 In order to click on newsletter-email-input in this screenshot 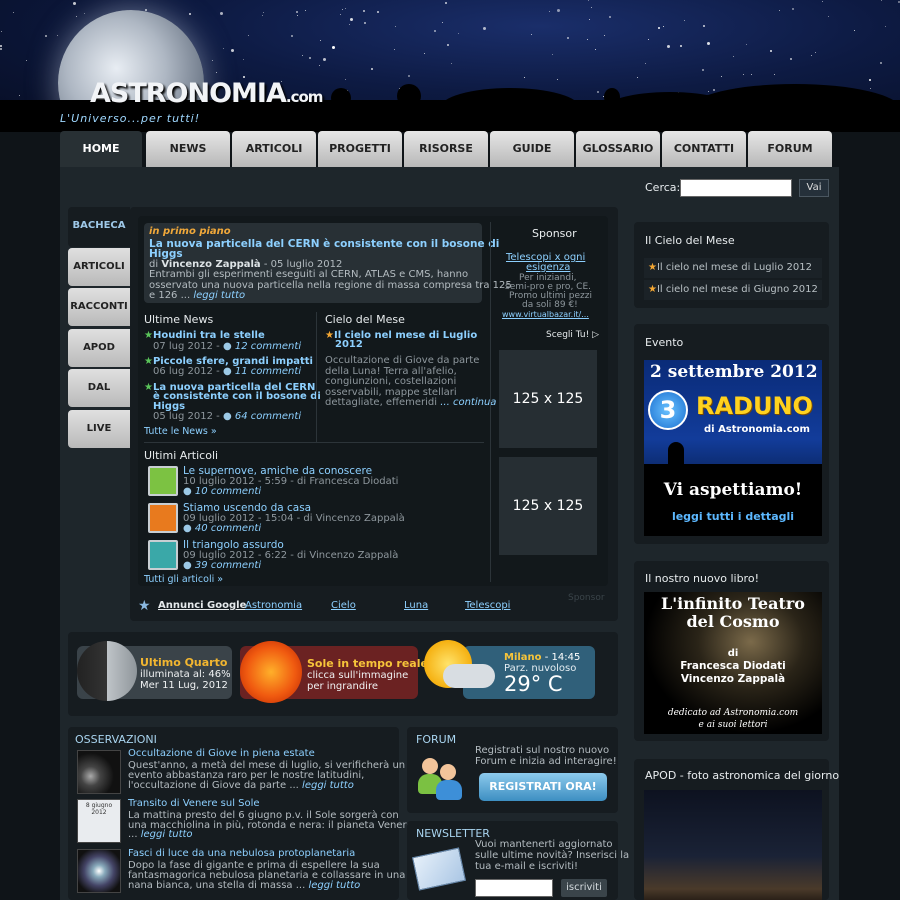, I will do `click(514, 888)`.